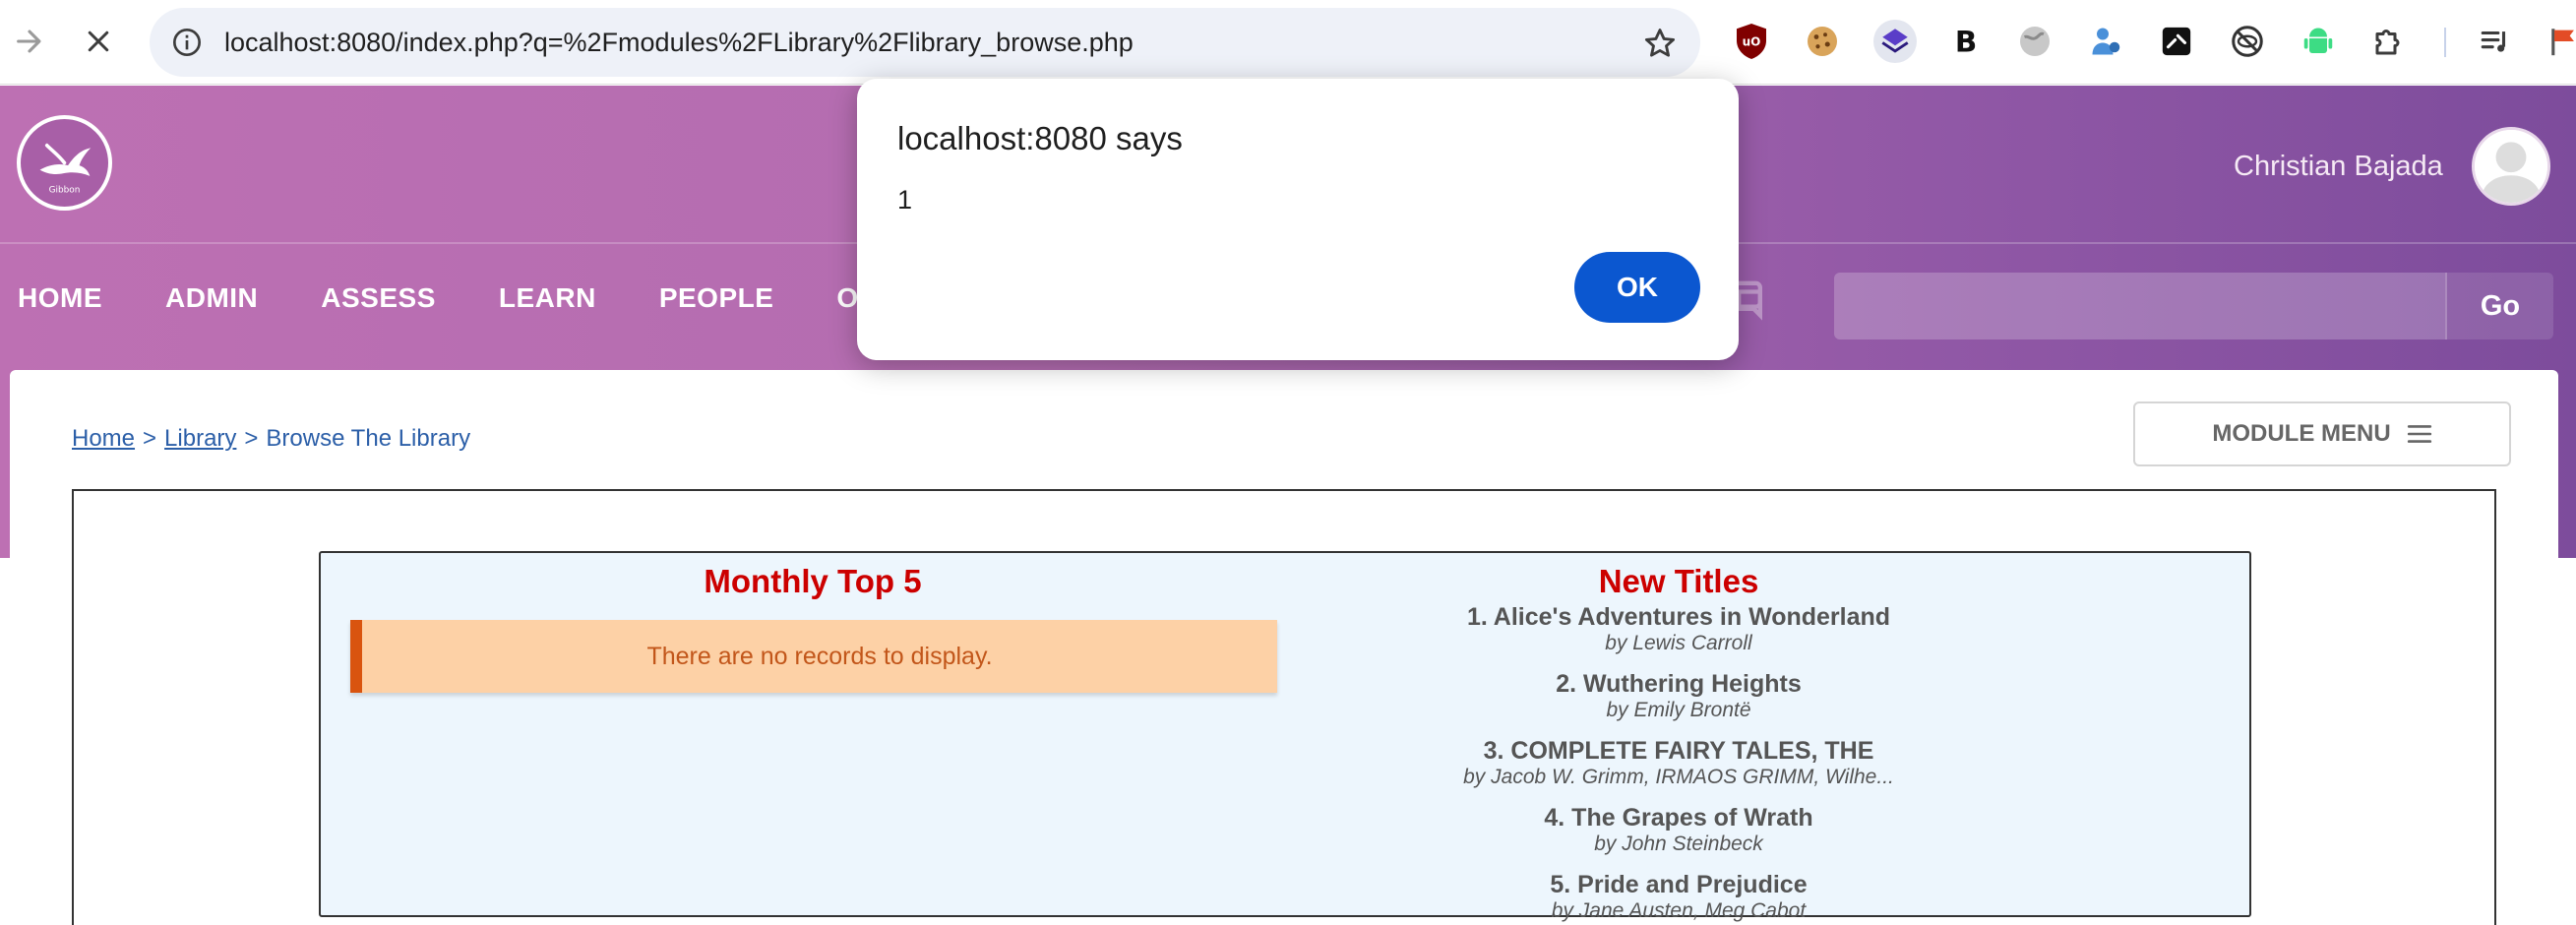 The height and width of the screenshot is (925, 2576). I want to click on search-go-button: Go, so click(2499, 306).